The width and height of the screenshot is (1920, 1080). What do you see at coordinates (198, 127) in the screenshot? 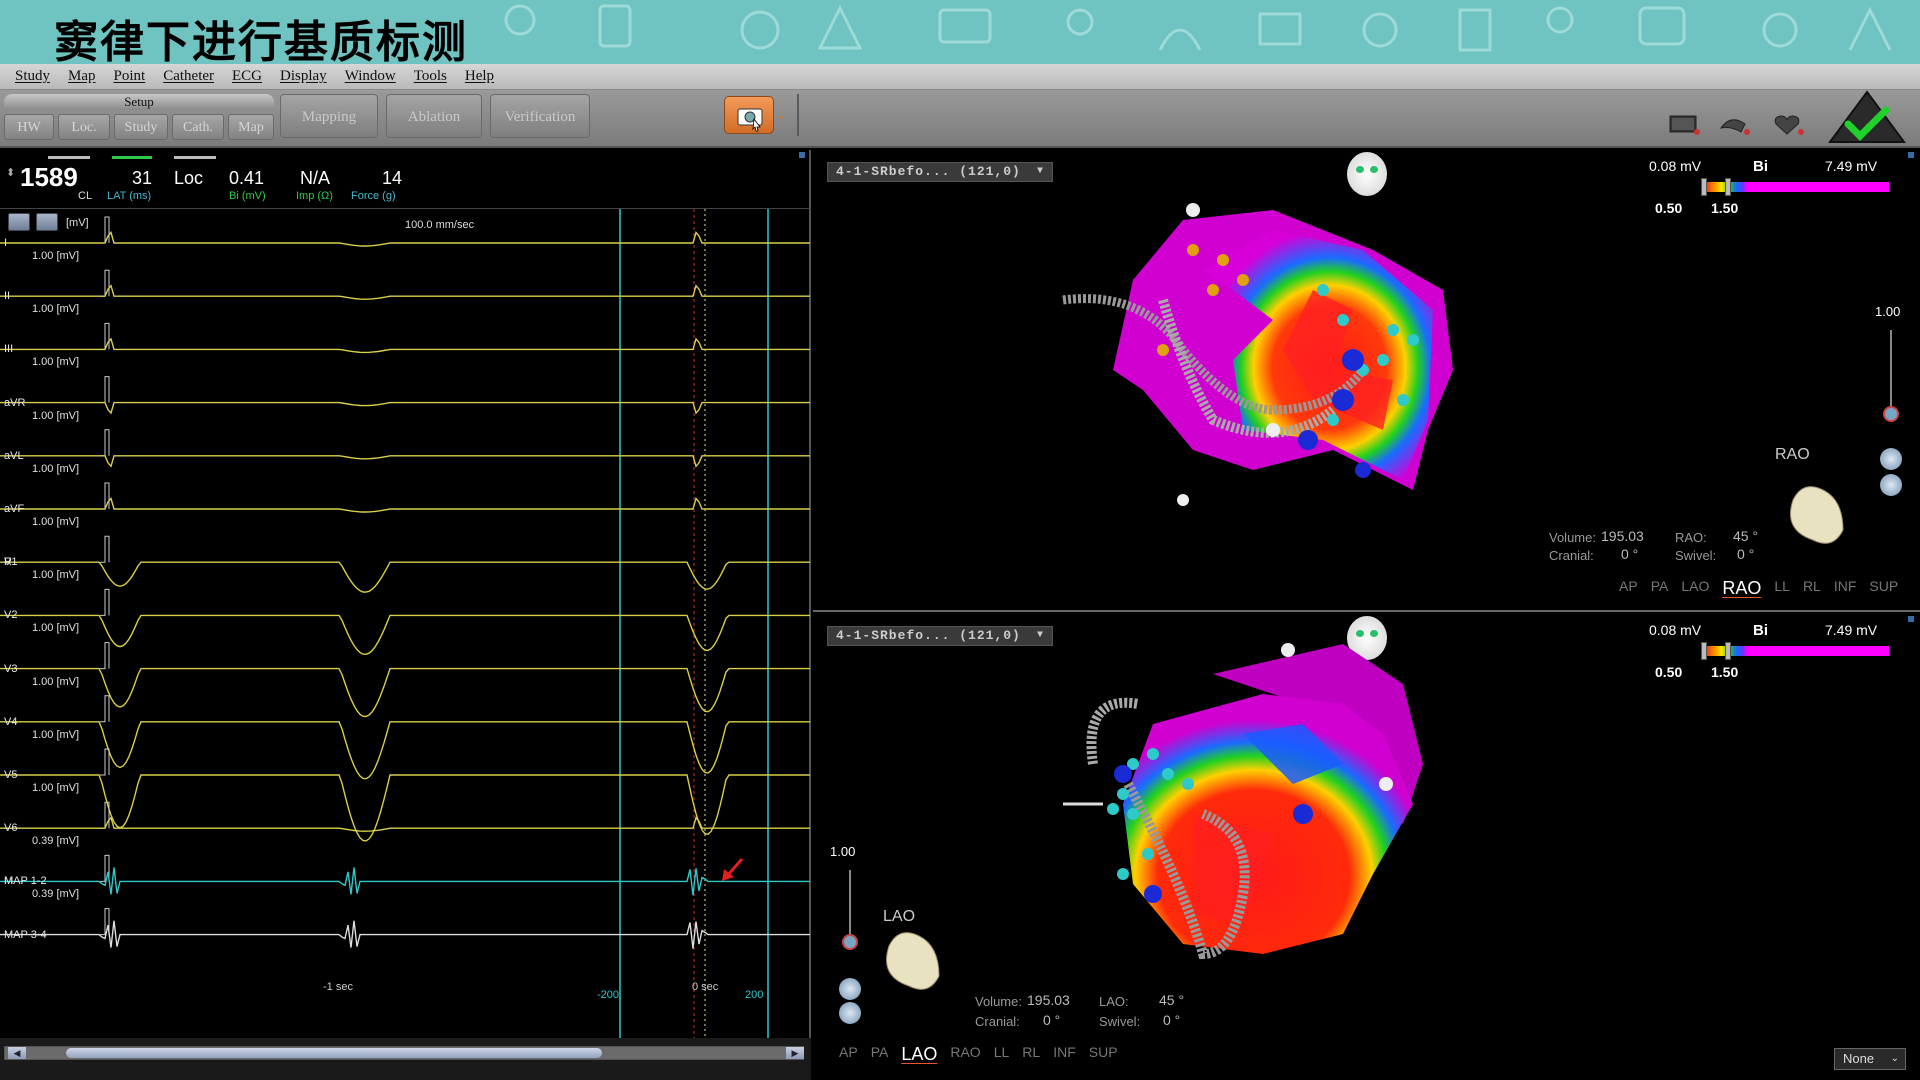
I see `setup-cath-button: Cath.` at bounding box center [198, 127].